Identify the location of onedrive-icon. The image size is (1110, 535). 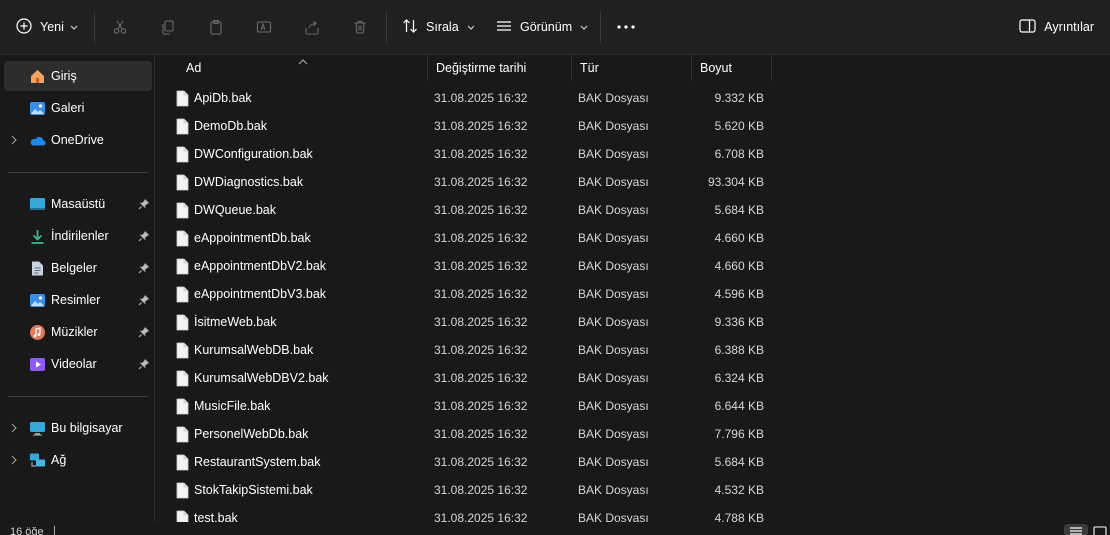
(37, 140).